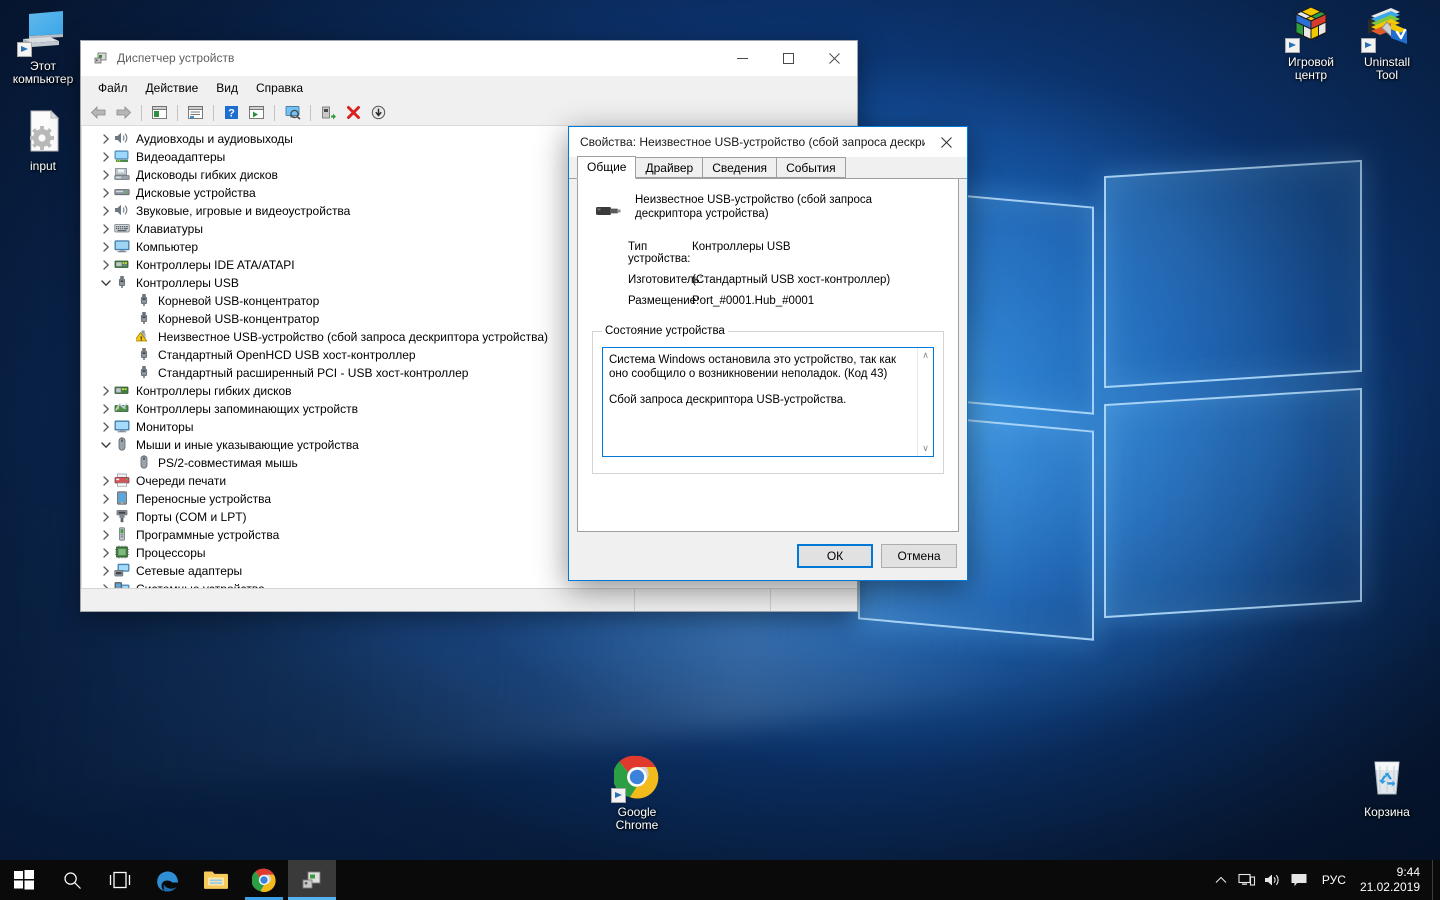  Describe the element at coordinates (279, 88) in the screenshot. I see `menu-item-справка: Справка` at that location.